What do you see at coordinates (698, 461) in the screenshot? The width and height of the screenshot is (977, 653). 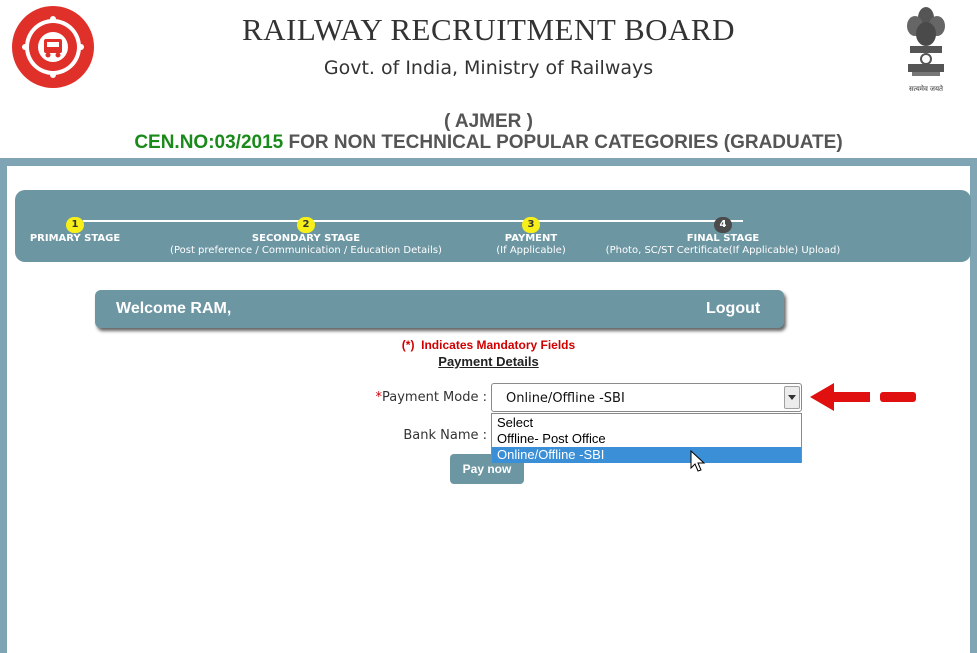 I see `mouse-pointer-icon` at bounding box center [698, 461].